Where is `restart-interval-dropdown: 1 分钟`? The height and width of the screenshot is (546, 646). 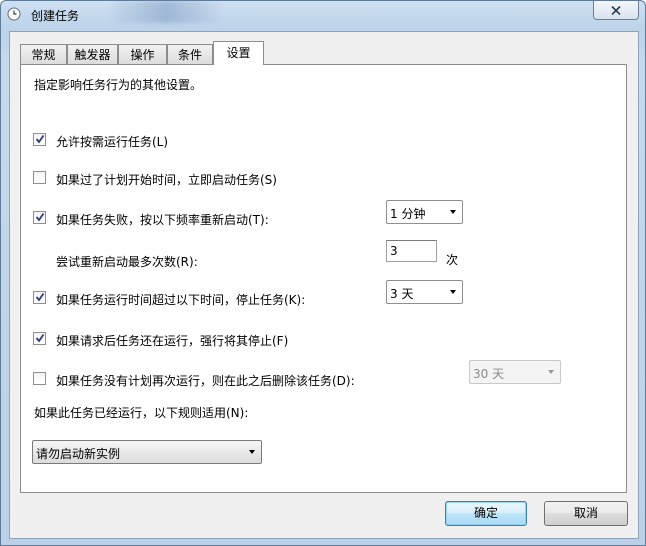 restart-interval-dropdown: 1 分钟 is located at coordinates (424, 212).